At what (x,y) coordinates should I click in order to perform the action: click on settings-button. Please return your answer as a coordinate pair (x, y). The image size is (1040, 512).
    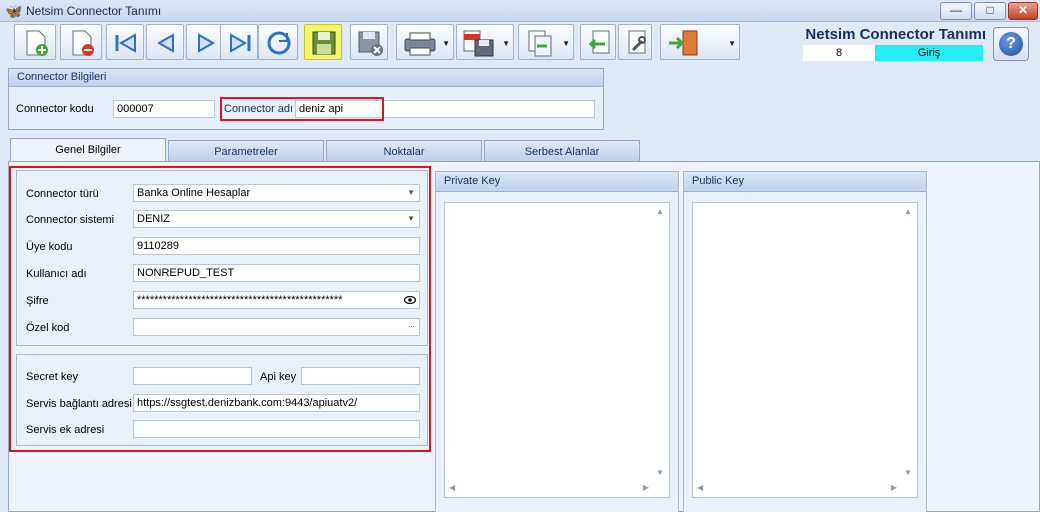
    Looking at the image, I should click on (635, 42).